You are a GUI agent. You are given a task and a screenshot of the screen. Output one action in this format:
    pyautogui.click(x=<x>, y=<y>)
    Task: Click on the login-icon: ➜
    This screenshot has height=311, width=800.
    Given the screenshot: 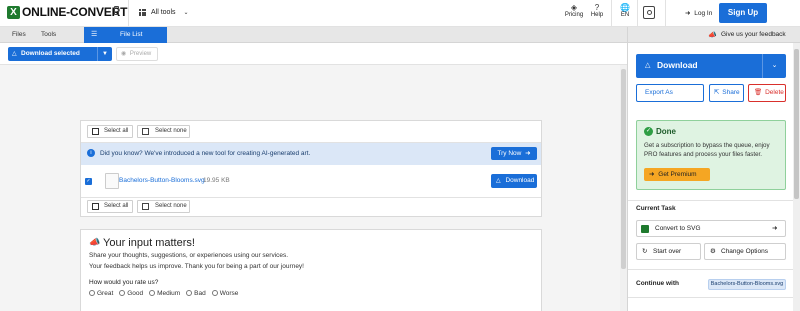 What is the action you would take?
    pyautogui.click(x=688, y=13)
    